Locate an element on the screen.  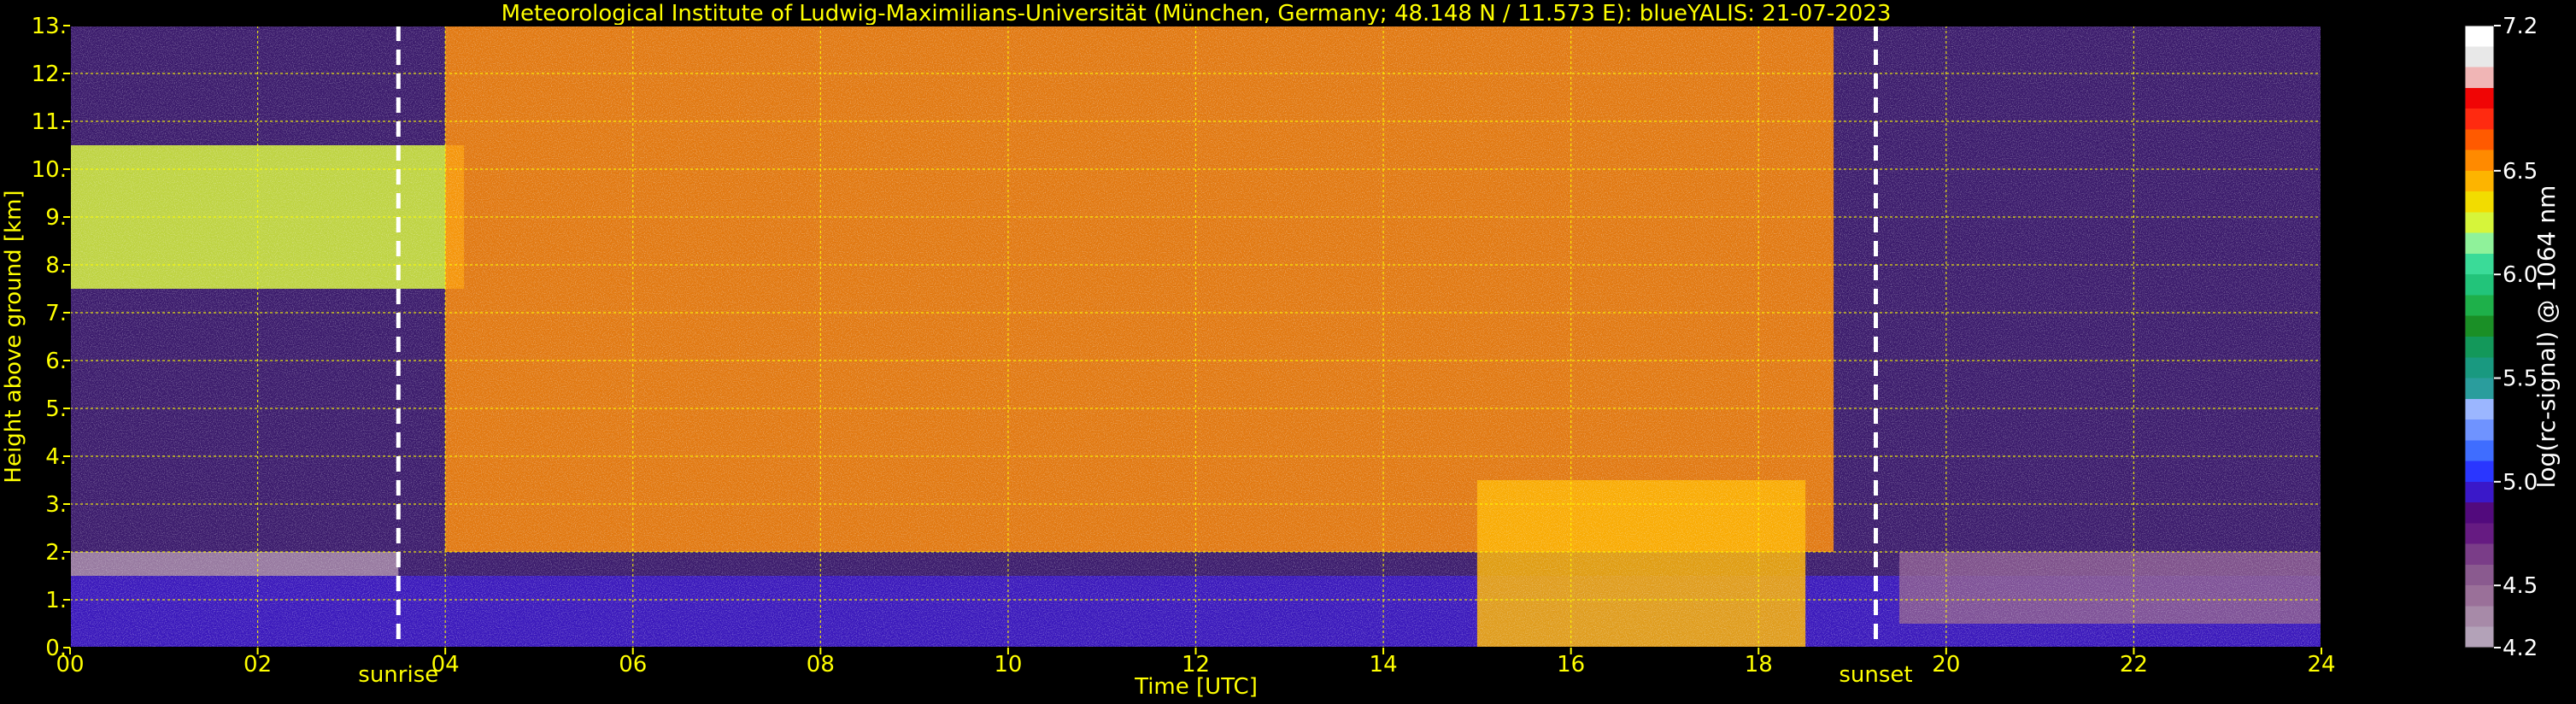
x-tick-label: 08 is located at coordinates (821, 665).